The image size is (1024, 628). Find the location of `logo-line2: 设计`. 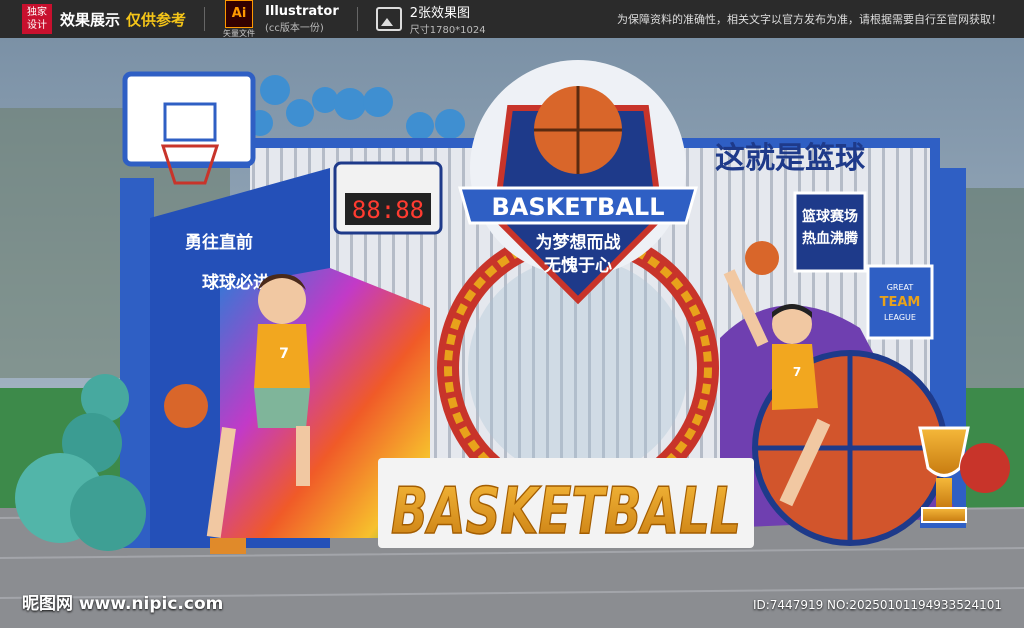

logo-line2: 设计 is located at coordinates (37, 25).